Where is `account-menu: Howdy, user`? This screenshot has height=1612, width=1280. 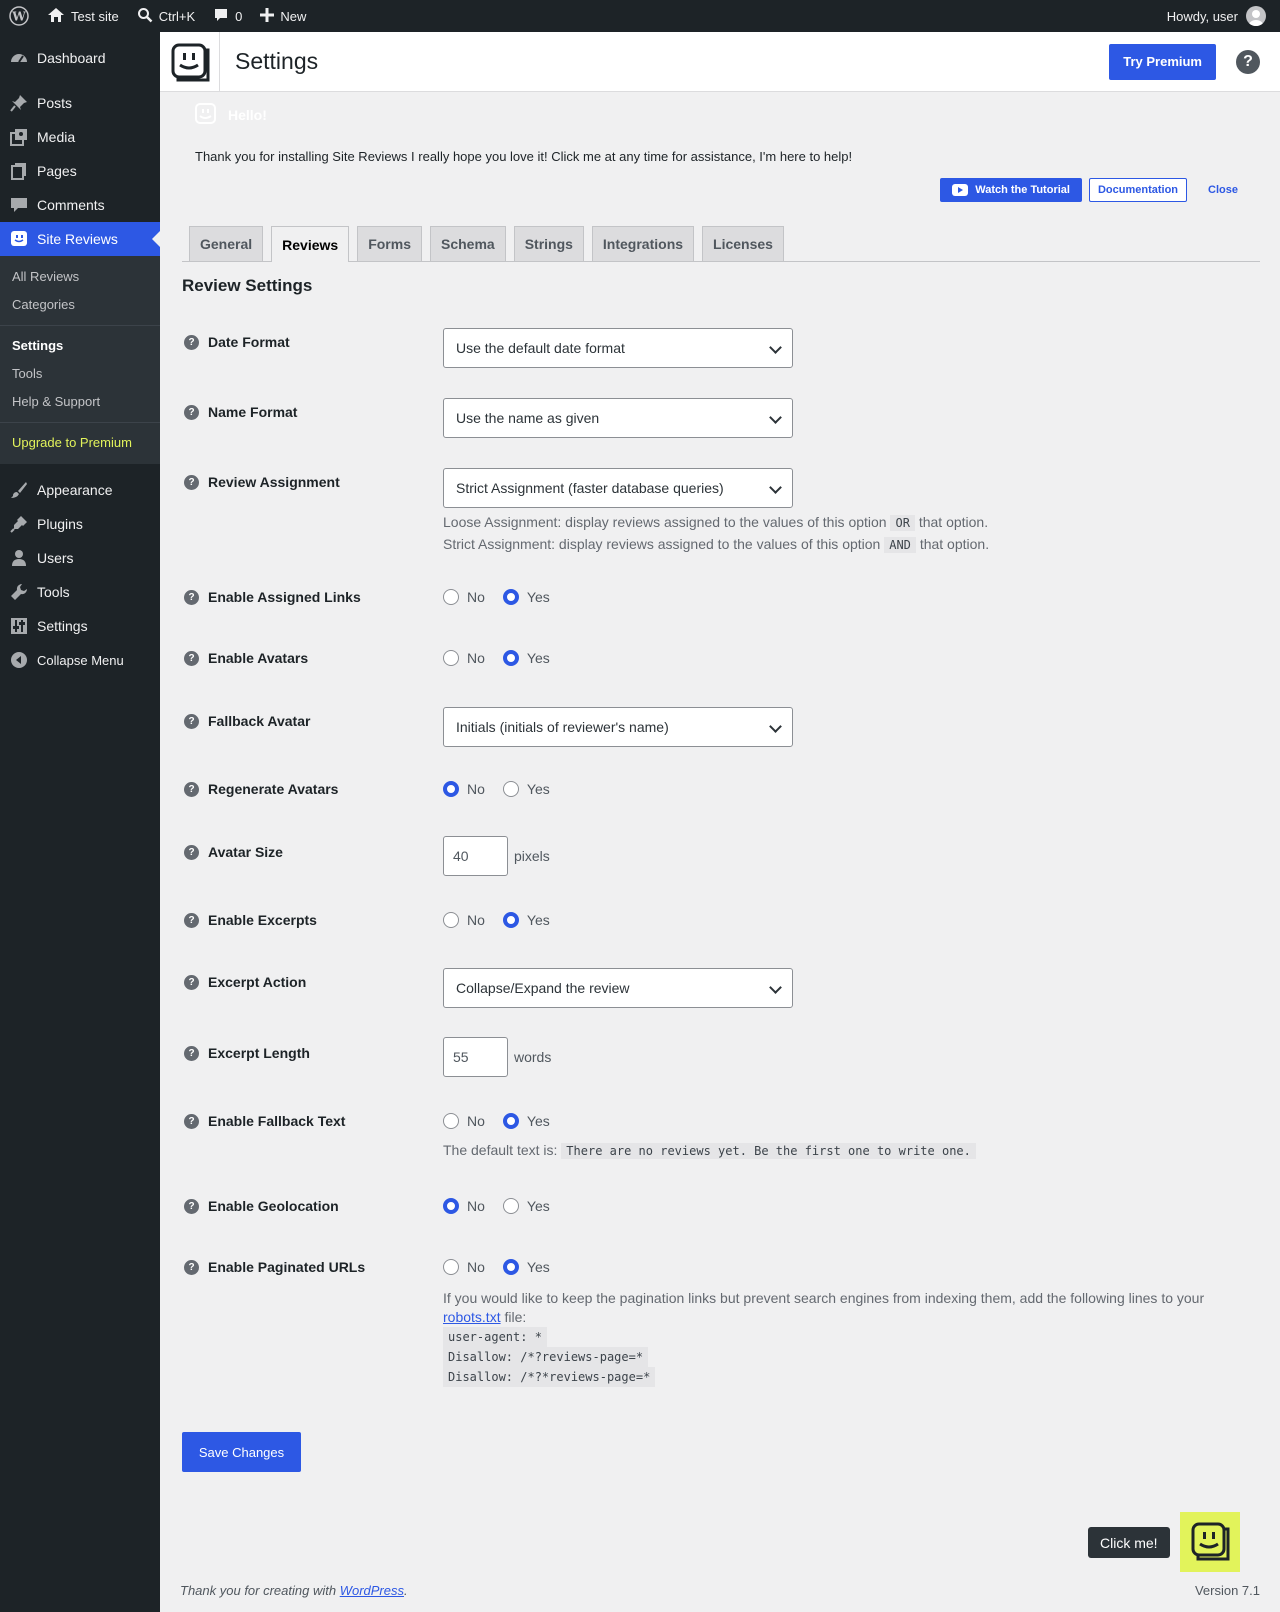
account-menu: Howdy, user is located at coordinates (1223, 16).